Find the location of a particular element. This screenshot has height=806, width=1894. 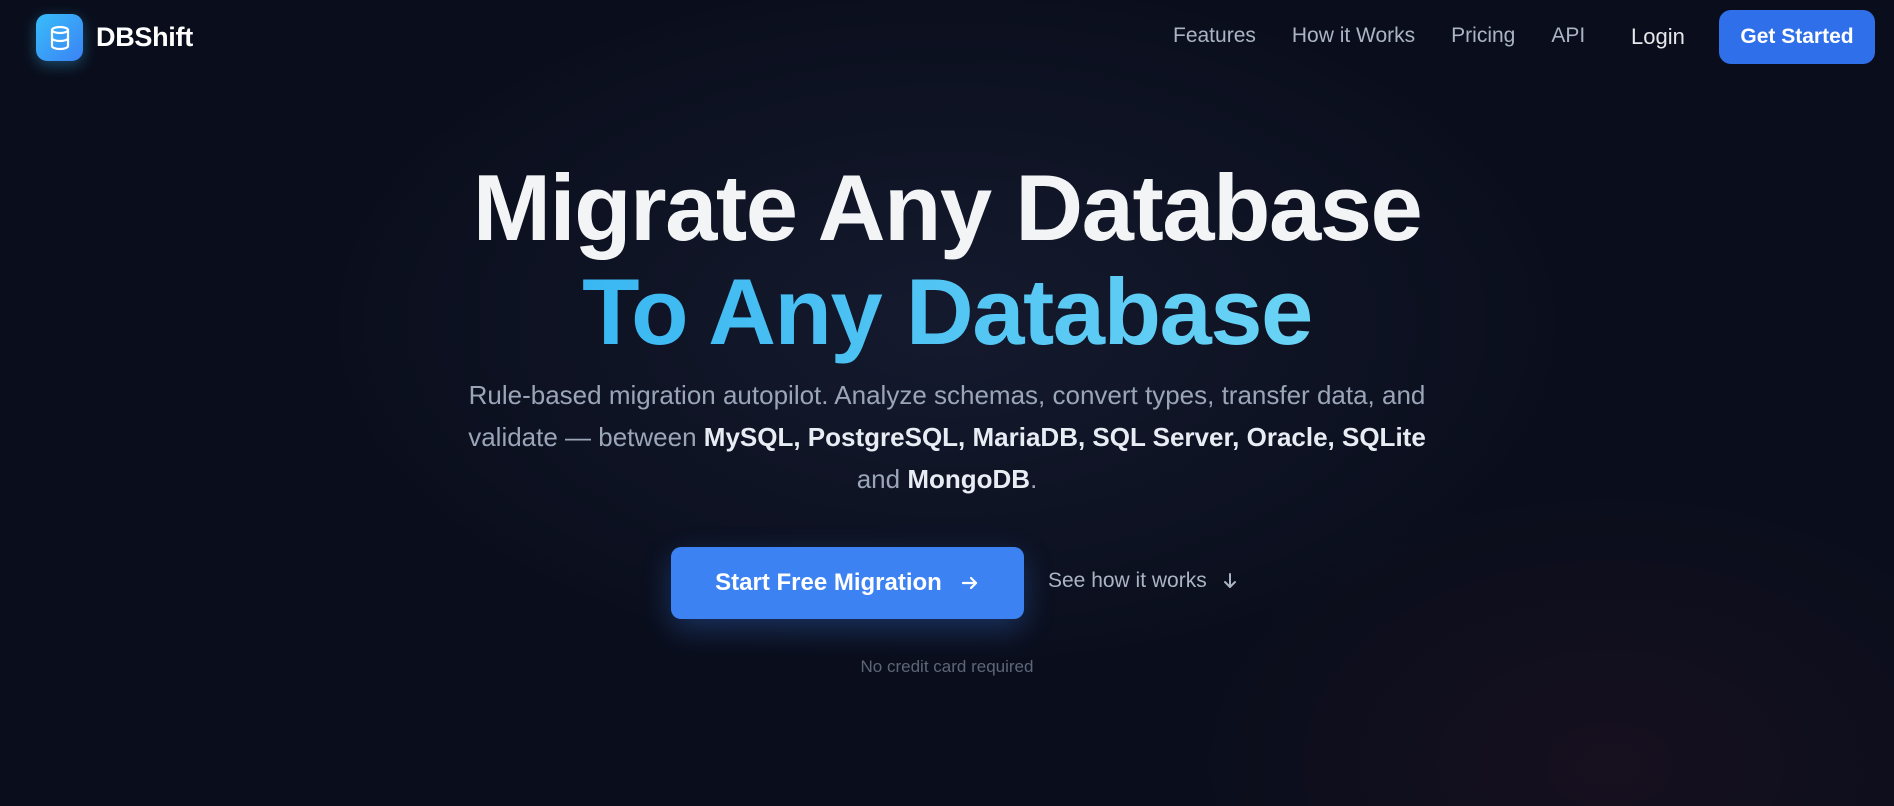

nav-link-pricing: Pricing is located at coordinates (1483, 36).